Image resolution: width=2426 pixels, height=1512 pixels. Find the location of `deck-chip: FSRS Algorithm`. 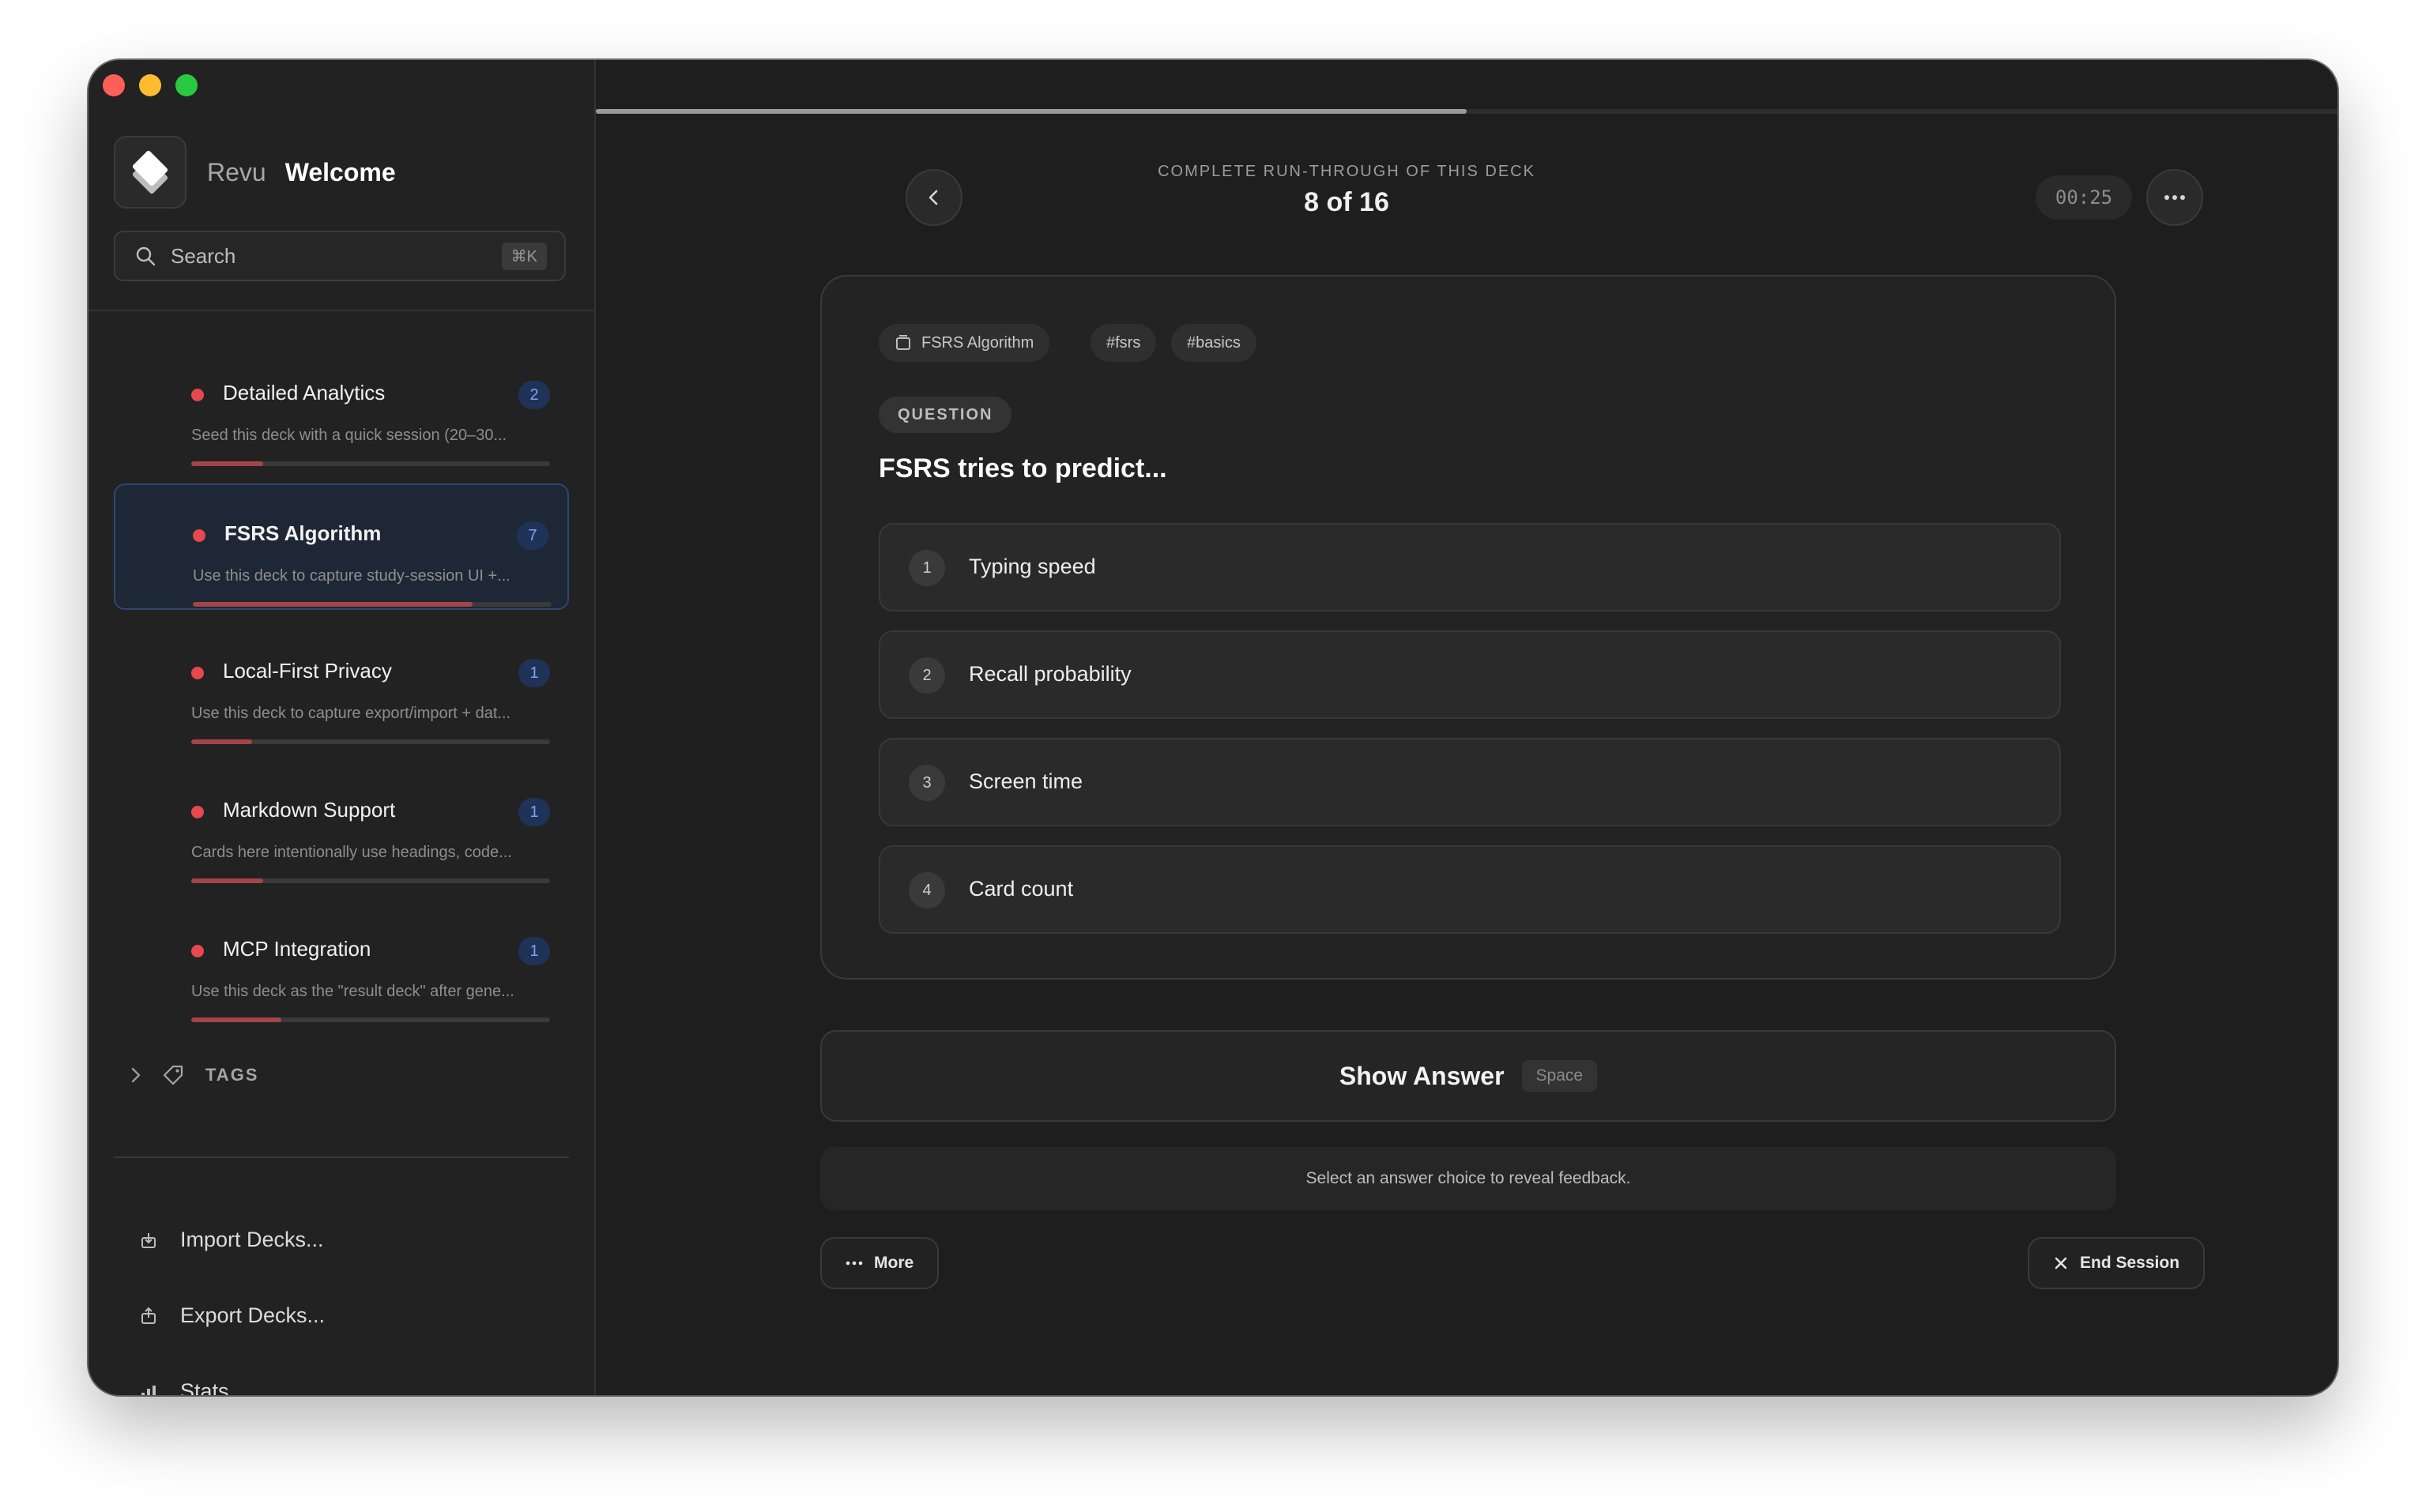

deck-chip: FSRS Algorithm is located at coordinates (964, 343).